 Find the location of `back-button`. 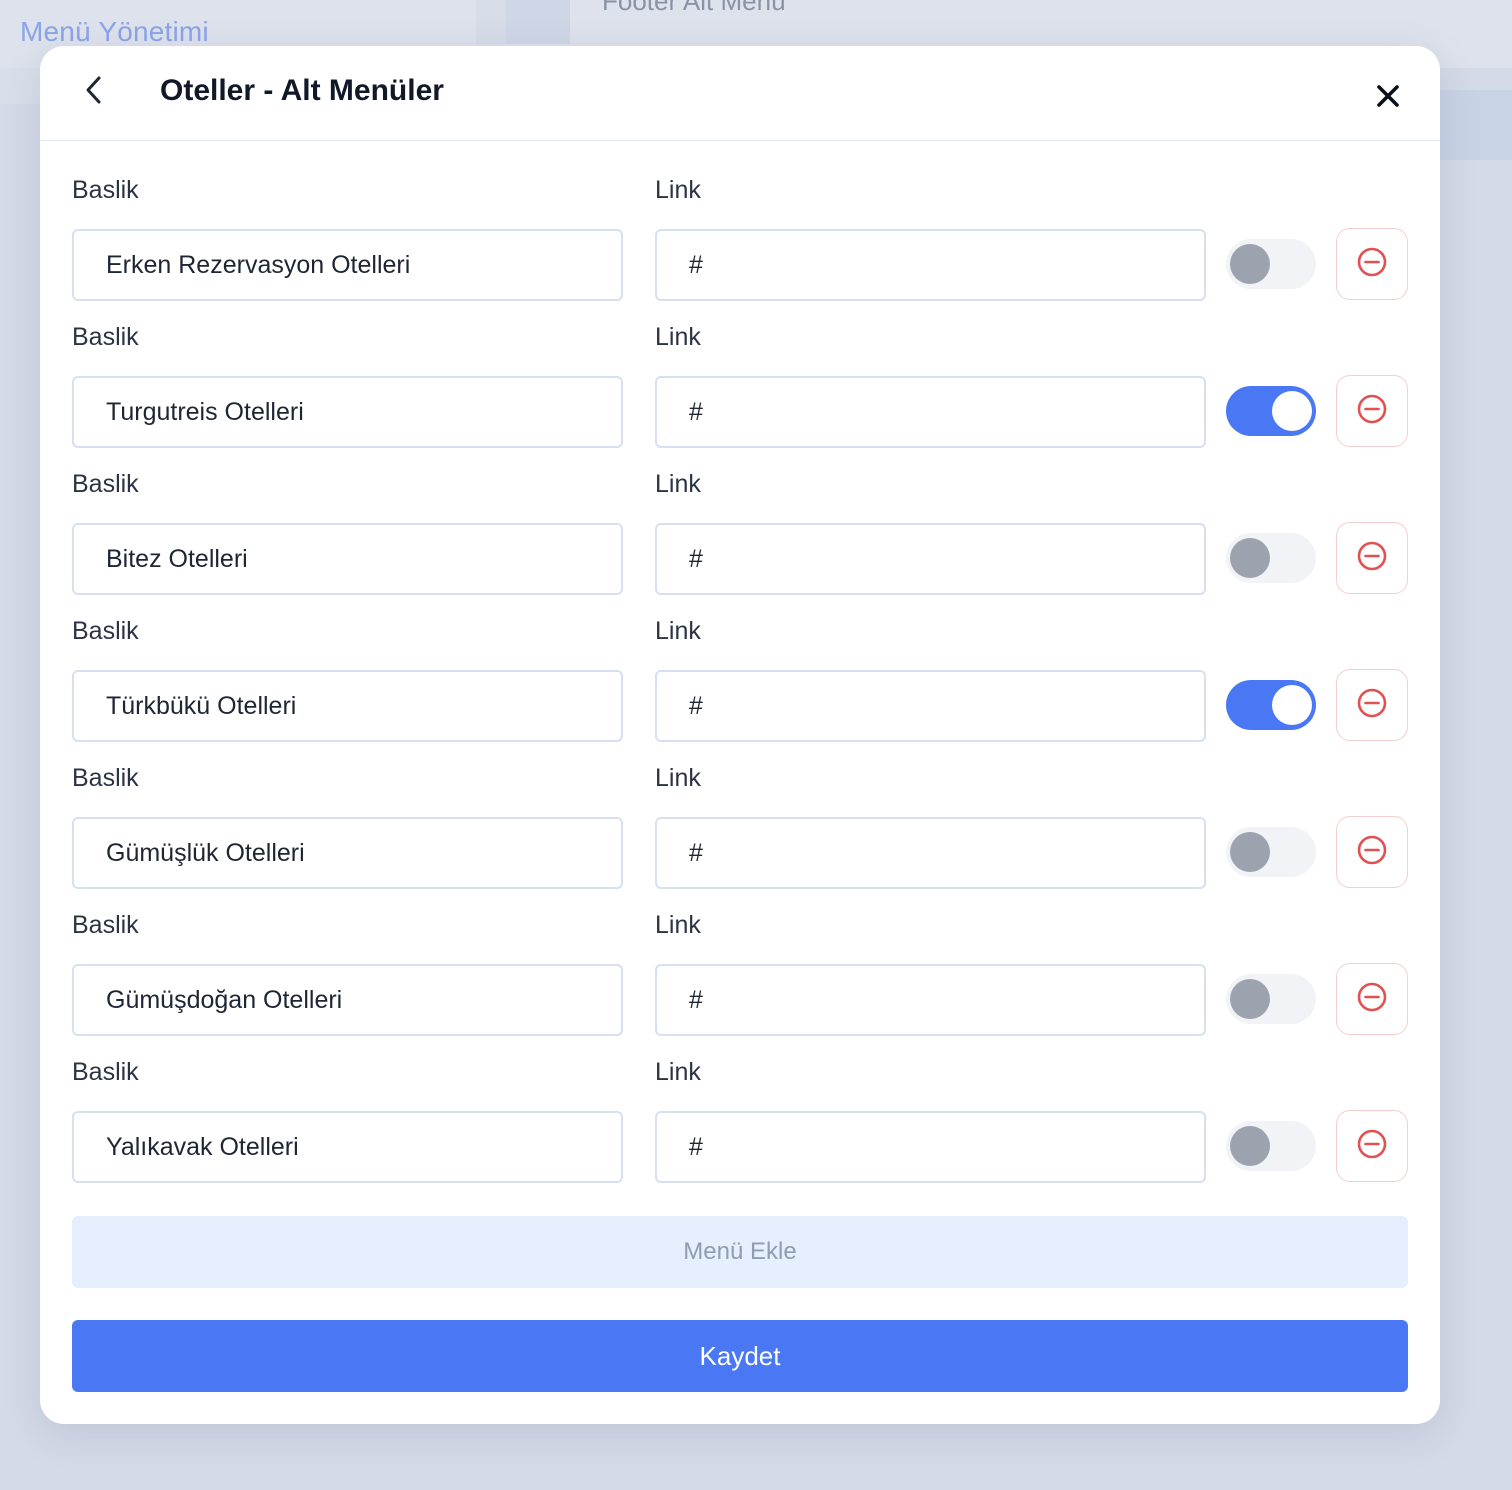

back-button is located at coordinates (94, 92).